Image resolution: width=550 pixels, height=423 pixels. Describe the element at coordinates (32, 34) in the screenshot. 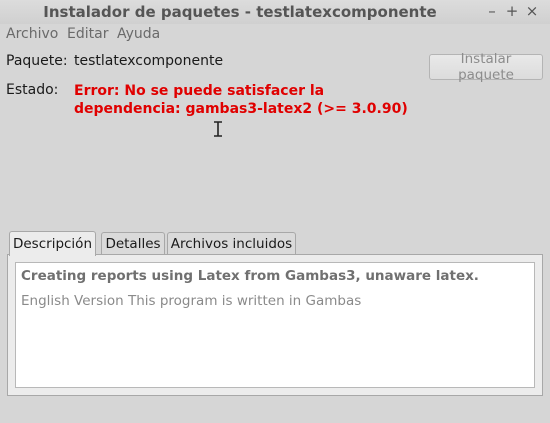

I see `menu-archivo: Archivo` at that location.